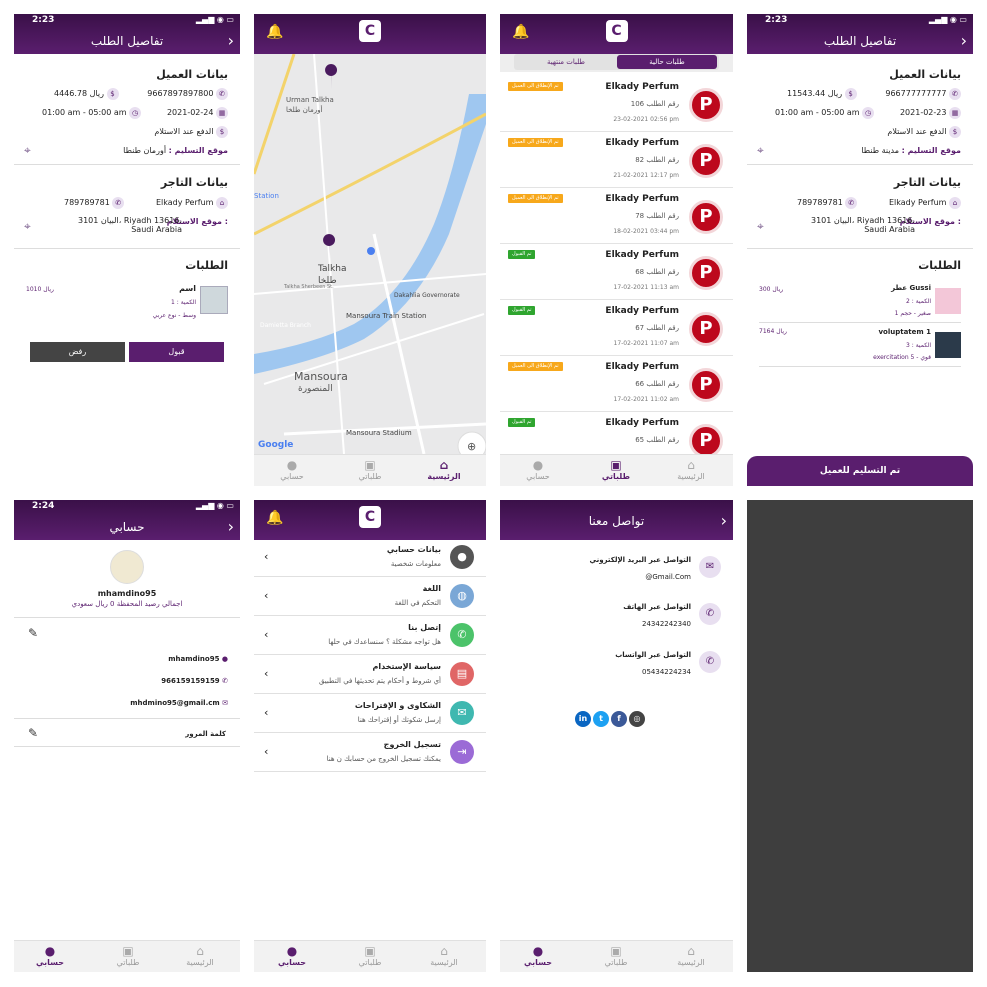 The width and height of the screenshot is (987, 987). What do you see at coordinates (860, 471) in the screenshot?
I see `delivered-button: تم التسليم للعميل` at bounding box center [860, 471].